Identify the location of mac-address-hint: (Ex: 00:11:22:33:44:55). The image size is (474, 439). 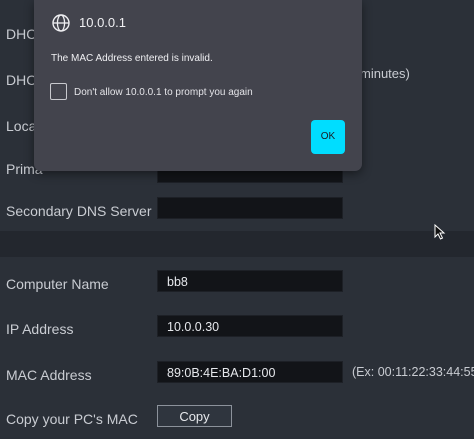
(413, 372).